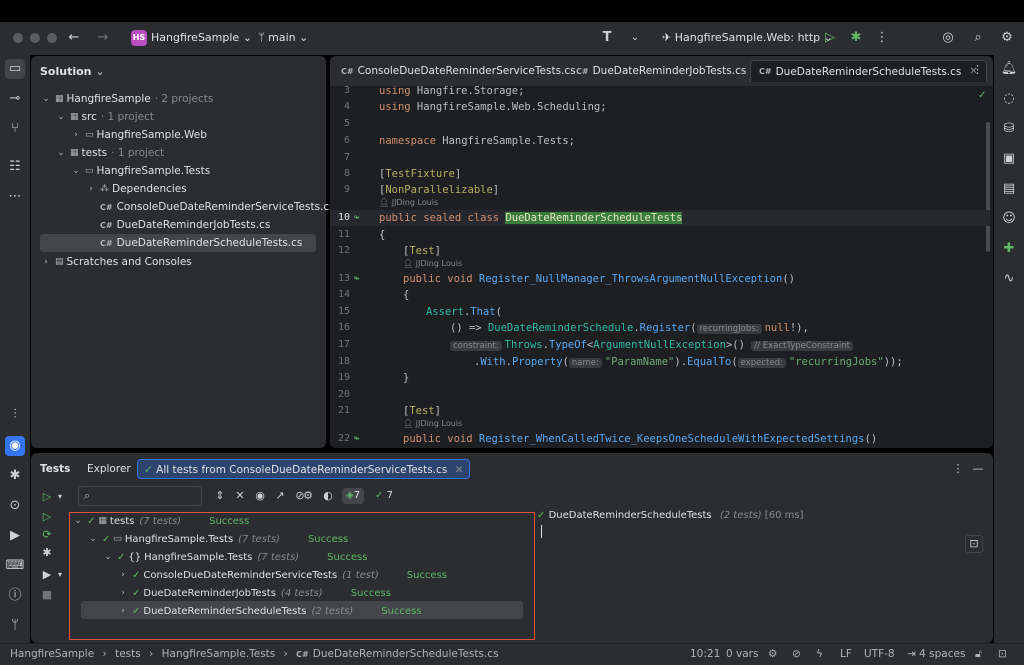 Image resolution: width=1024 pixels, height=665 pixels. Describe the element at coordinates (760, 580) in the screenshot. I see `test-output-area` at that location.